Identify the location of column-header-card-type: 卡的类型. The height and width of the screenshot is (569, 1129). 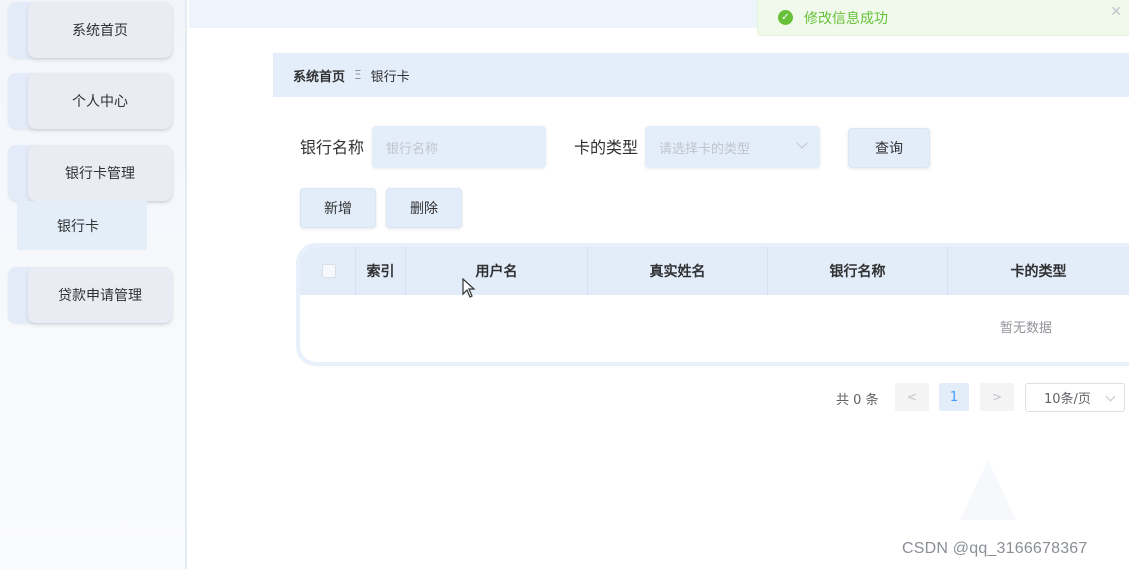
(1038, 271).